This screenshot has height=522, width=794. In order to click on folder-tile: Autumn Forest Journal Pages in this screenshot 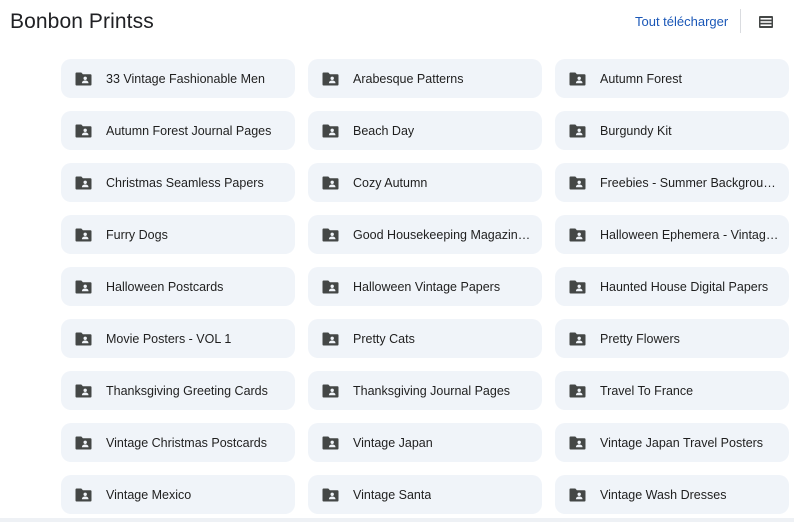, I will do `click(178, 130)`.